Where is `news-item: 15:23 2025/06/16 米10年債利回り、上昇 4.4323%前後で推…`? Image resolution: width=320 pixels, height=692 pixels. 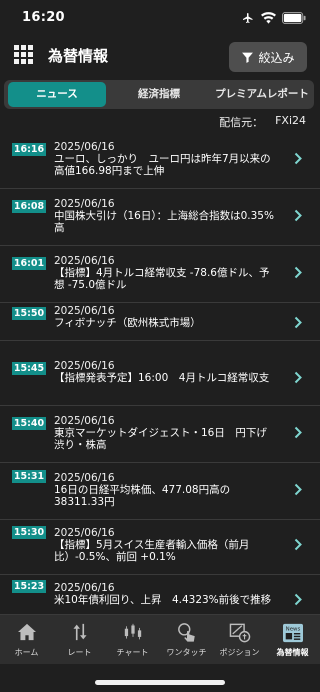
news-item: 15:23 2025/06/16 米10年債利回り、上昇 4.4323%前後で推… is located at coordinates (160, 593).